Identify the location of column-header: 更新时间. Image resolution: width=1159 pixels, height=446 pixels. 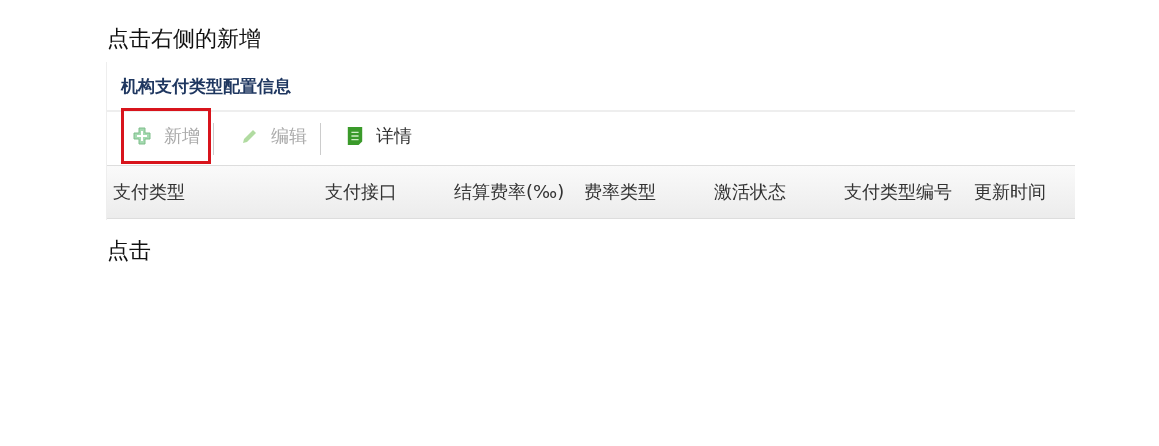
(1010, 192).